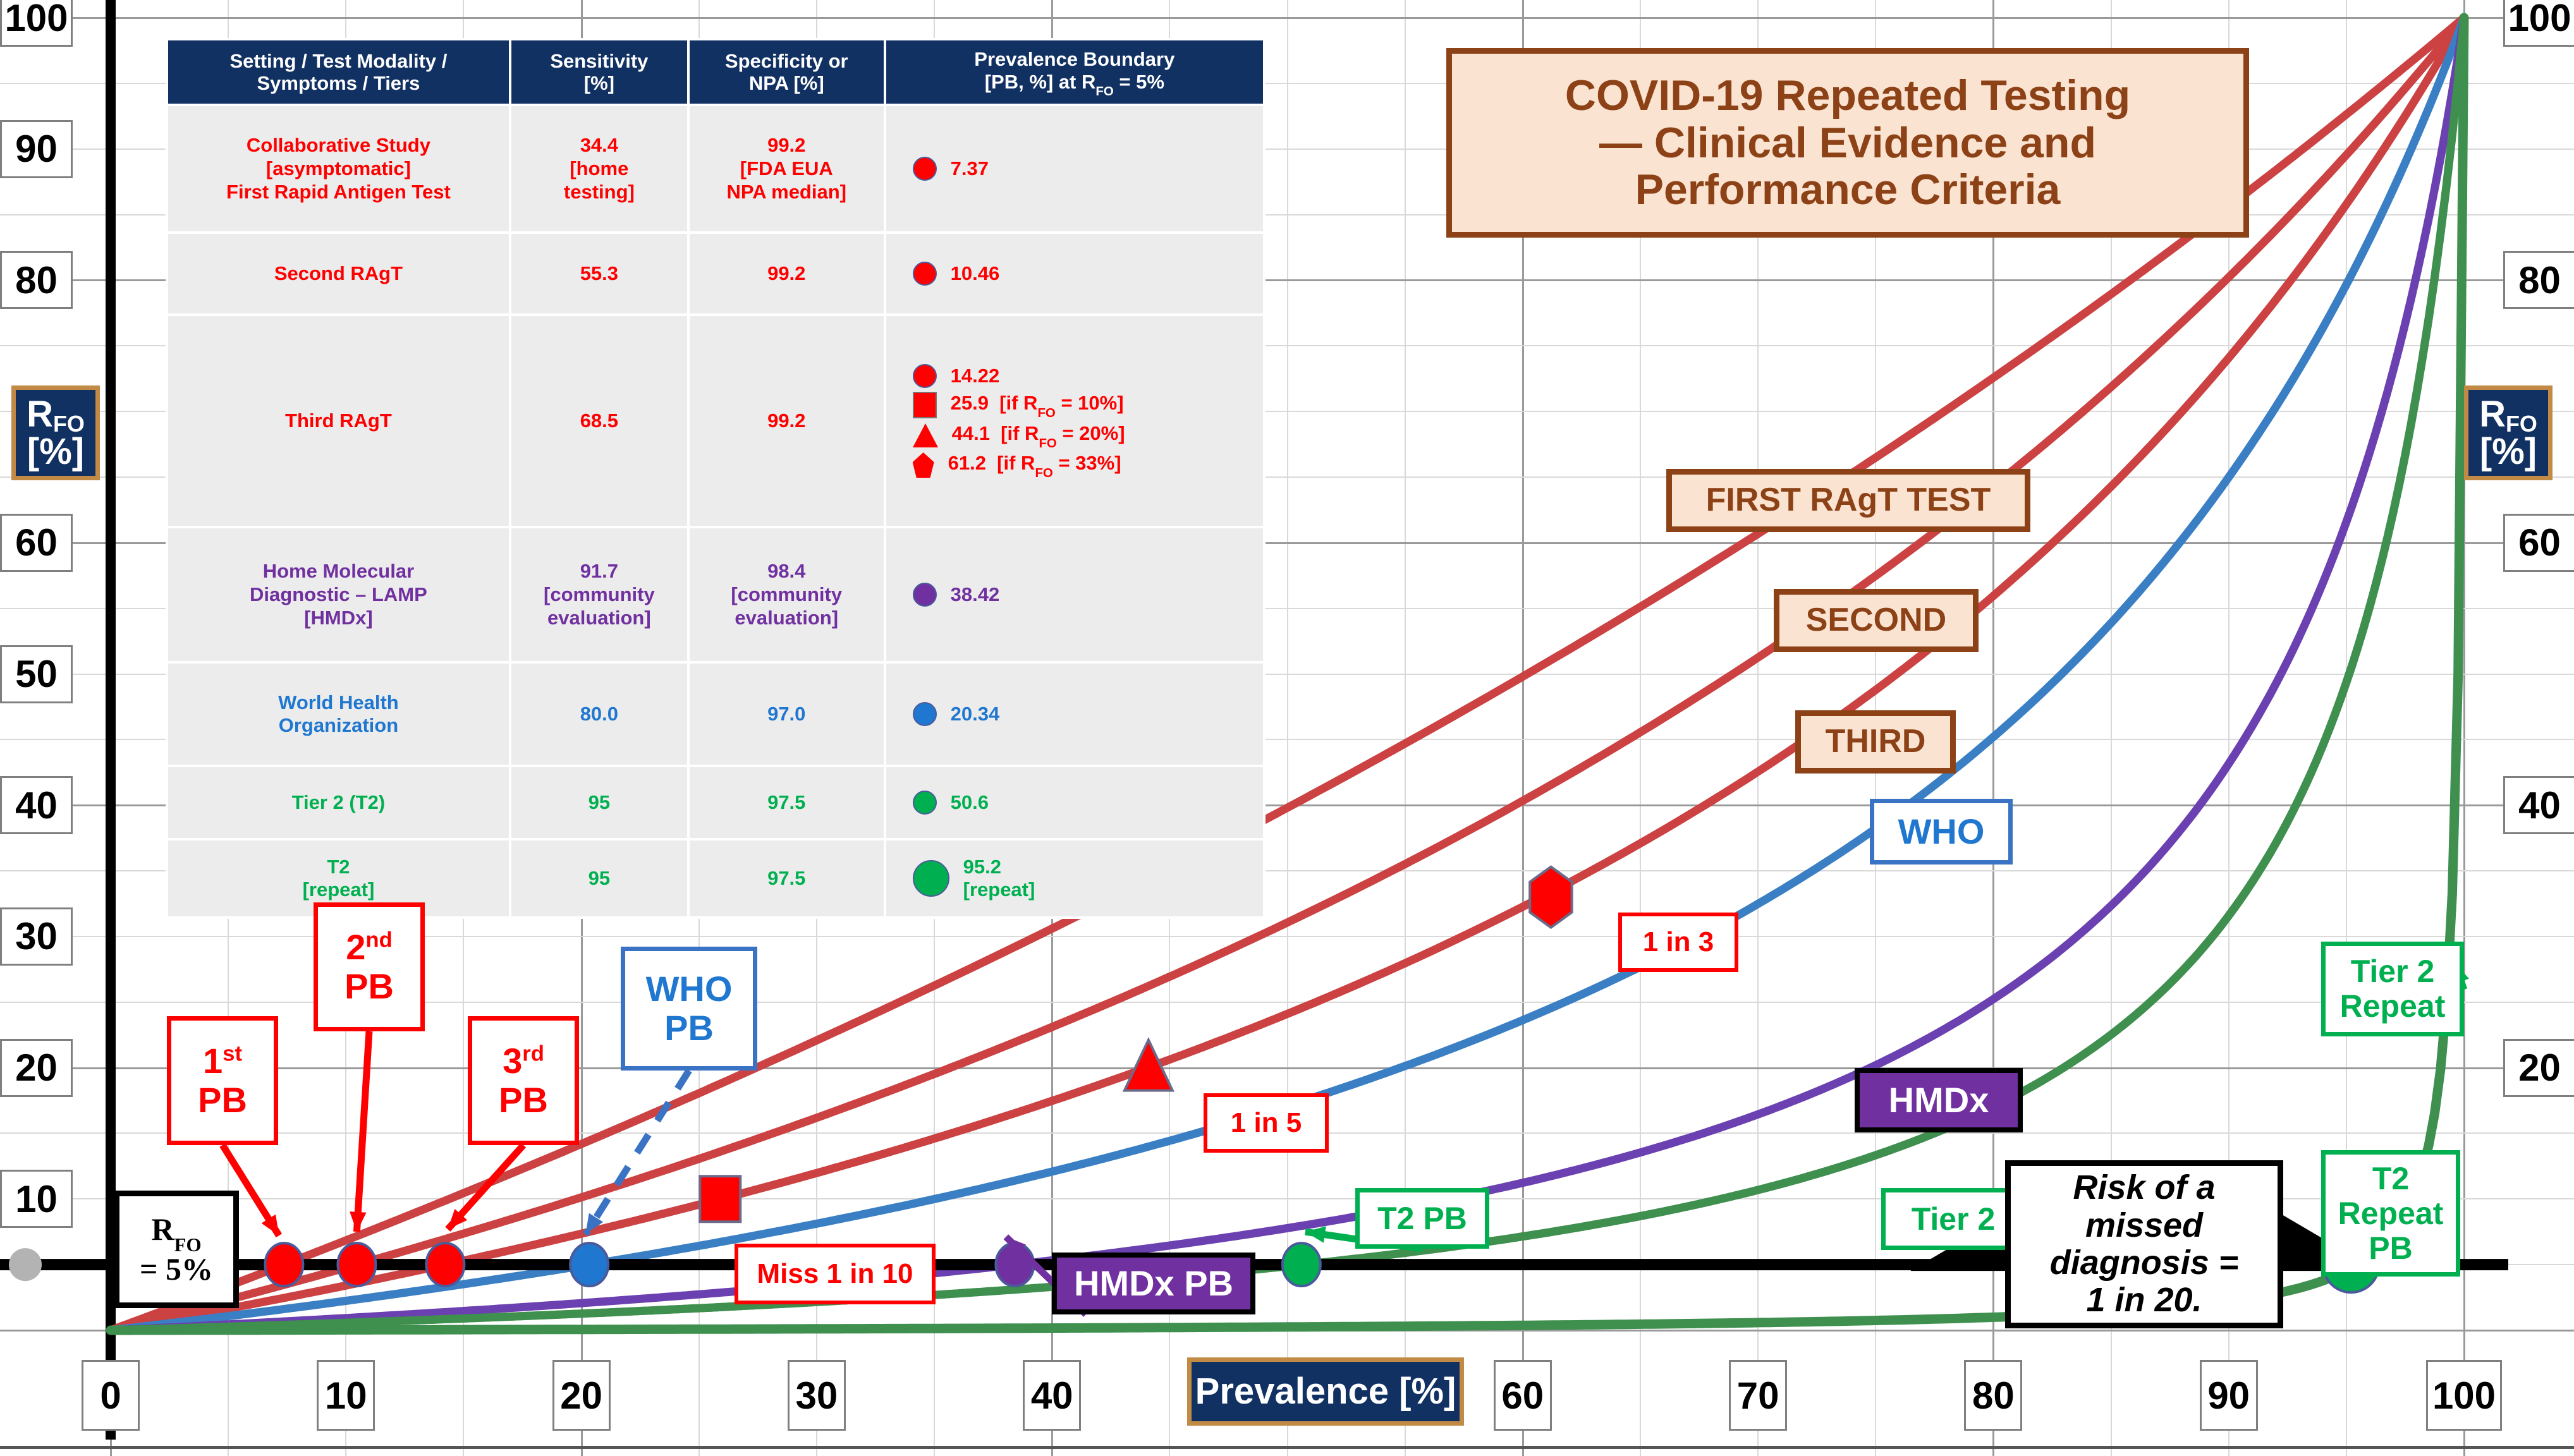 Image resolution: width=2574 pixels, height=1456 pixels. Describe the element at coordinates (2392, 989) in the screenshot. I see `curve-label-tier2-repeat: Tier 2 Repeat` at that location.